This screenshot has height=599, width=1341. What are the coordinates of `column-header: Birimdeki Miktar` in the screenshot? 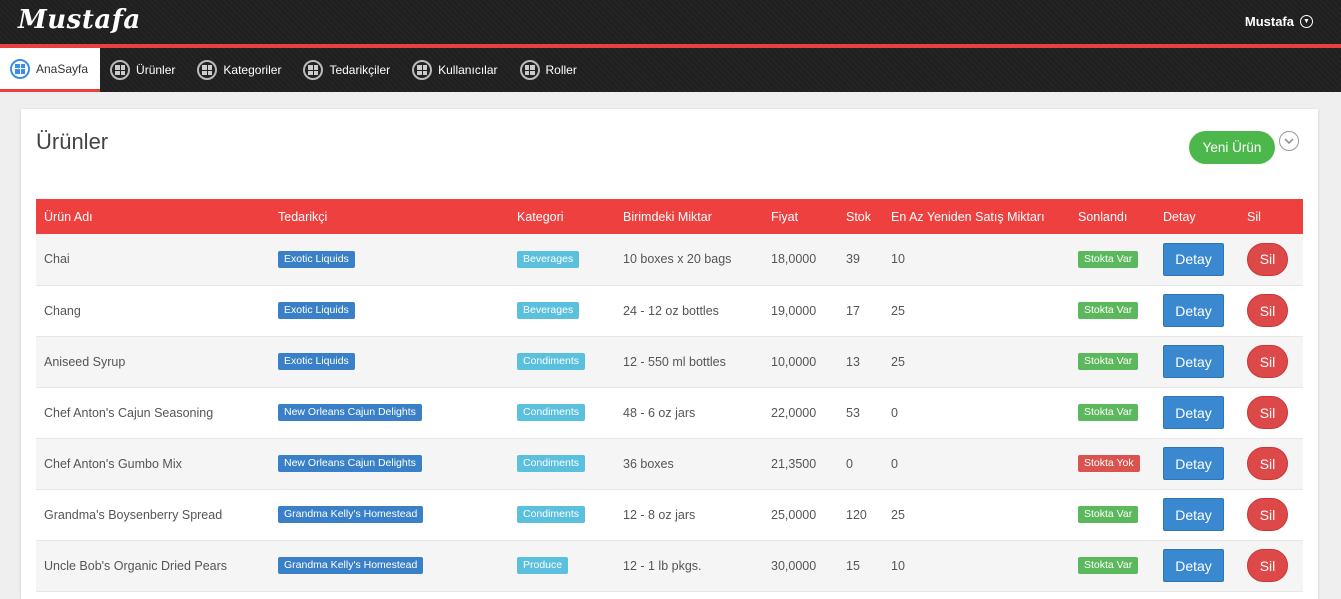 It's located at (667, 216).